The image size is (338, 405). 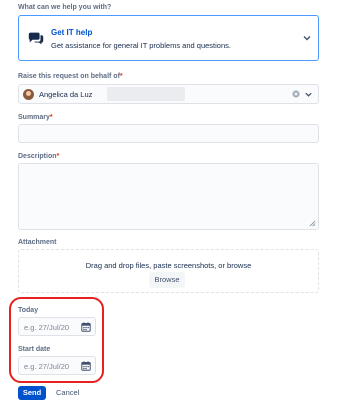 I want to click on redacted-area, so click(x=146, y=94).